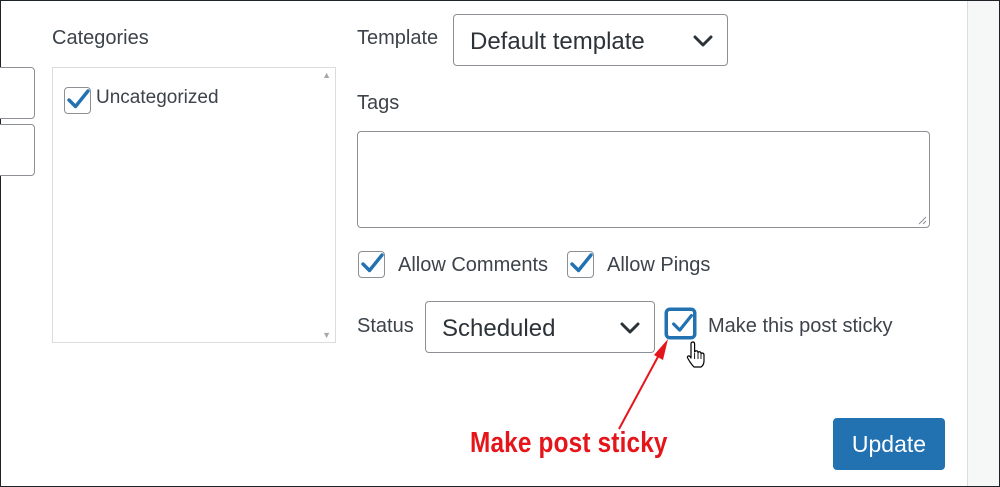 This screenshot has width=1000, height=487. I want to click on scroll-down-arrow: ▼, so click(326, 335).